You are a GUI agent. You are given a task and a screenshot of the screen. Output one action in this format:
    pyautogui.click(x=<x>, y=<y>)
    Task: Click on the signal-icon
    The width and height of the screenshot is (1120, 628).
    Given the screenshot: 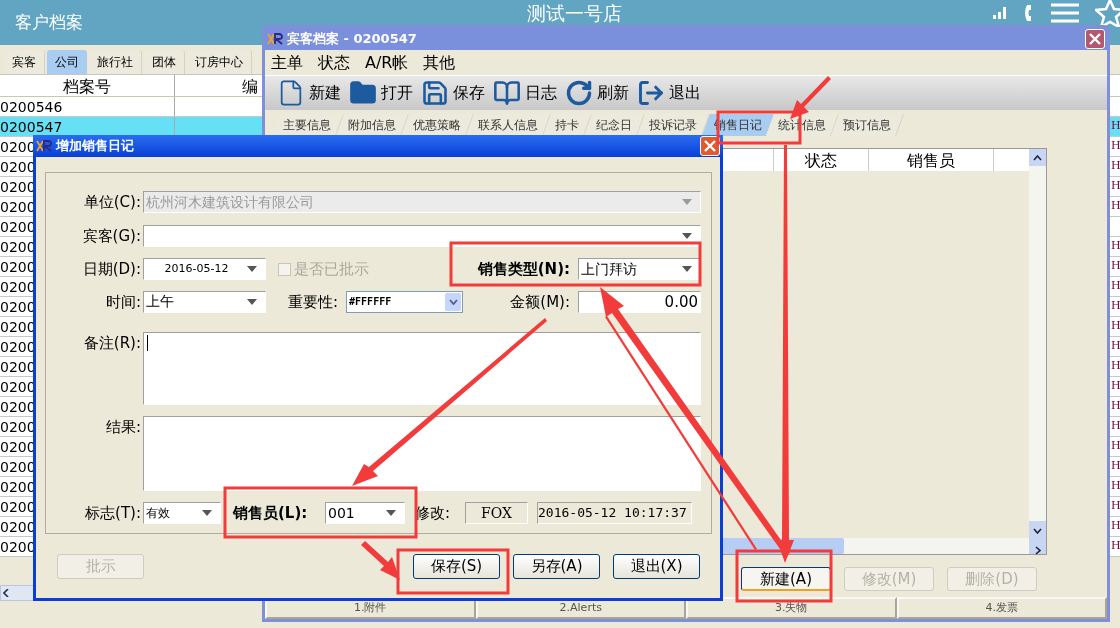 What is the action you would take?
    pyautogui.click(x=1000, y=12)
    